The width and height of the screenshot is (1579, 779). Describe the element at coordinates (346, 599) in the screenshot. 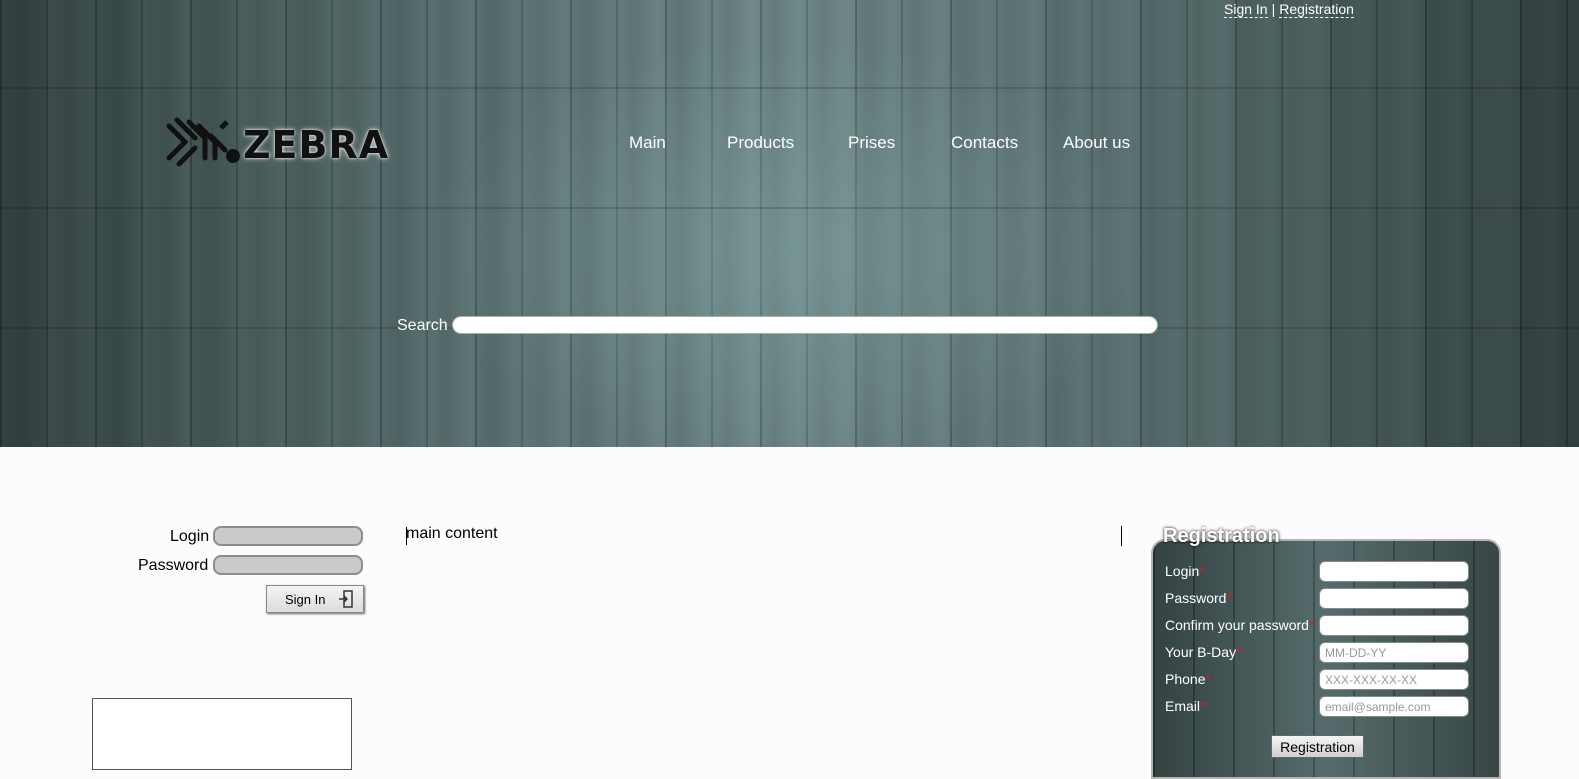

I see `sign-in-icon` at that location.